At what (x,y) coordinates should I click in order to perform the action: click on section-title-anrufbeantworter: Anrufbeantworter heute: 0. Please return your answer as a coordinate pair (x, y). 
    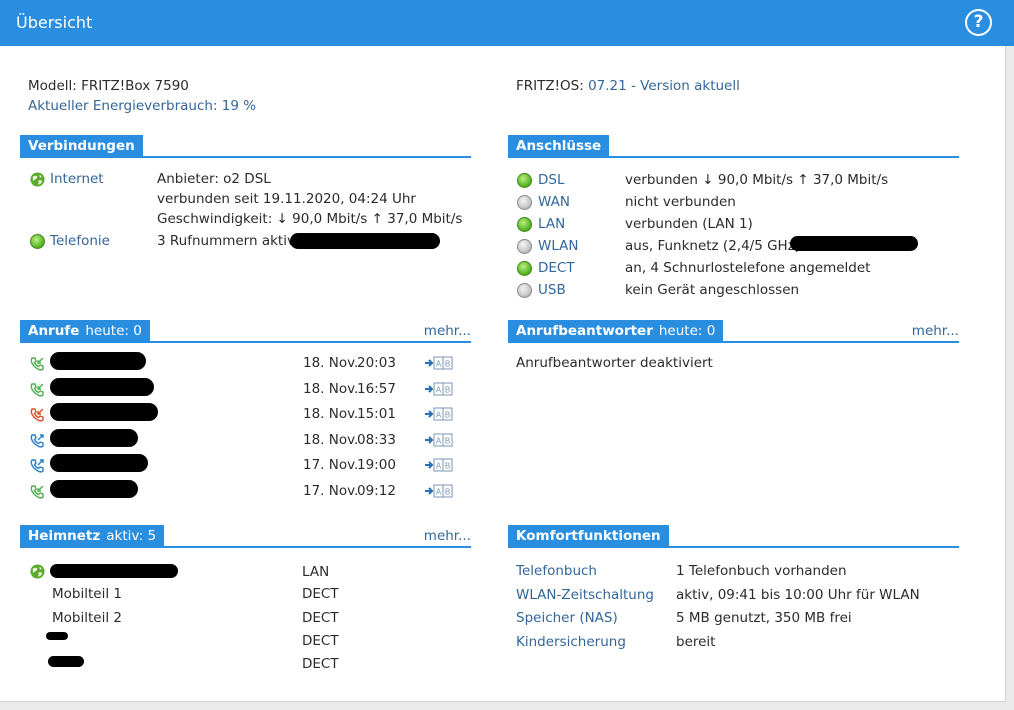
    Looking at the image, I should click on (616, 330).